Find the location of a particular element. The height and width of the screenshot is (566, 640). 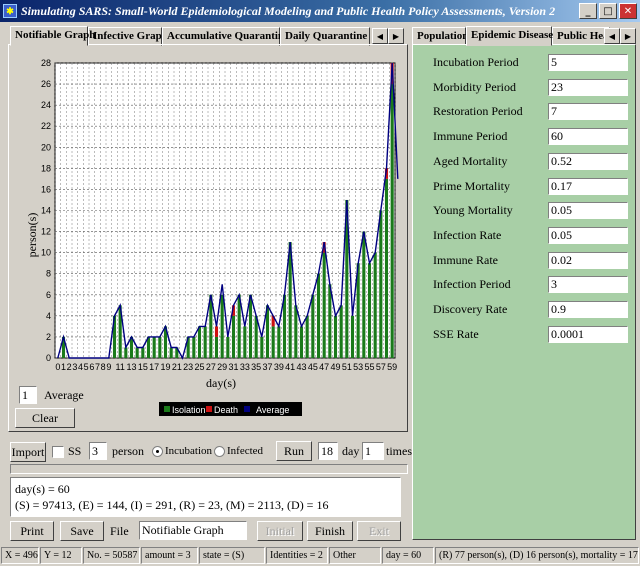

status-day: day = 60 is located at coordinates (408, 555).